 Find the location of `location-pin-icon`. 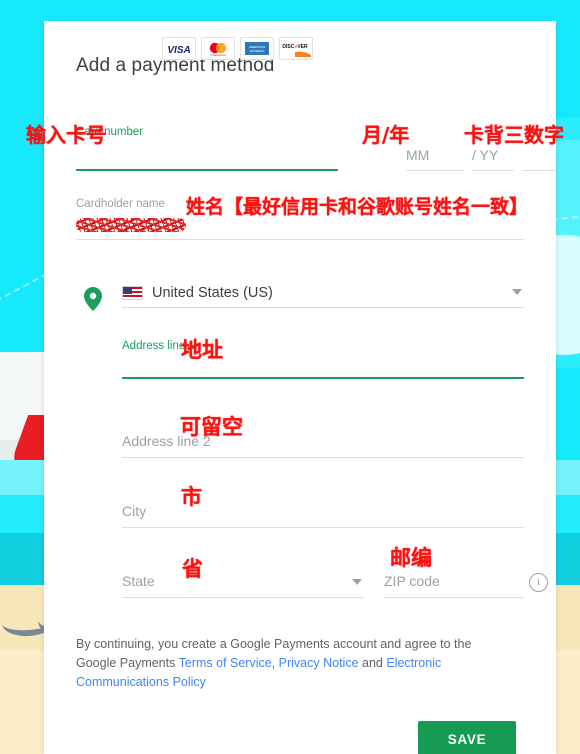

location-pin-icon is located at coordinates (93, 301).